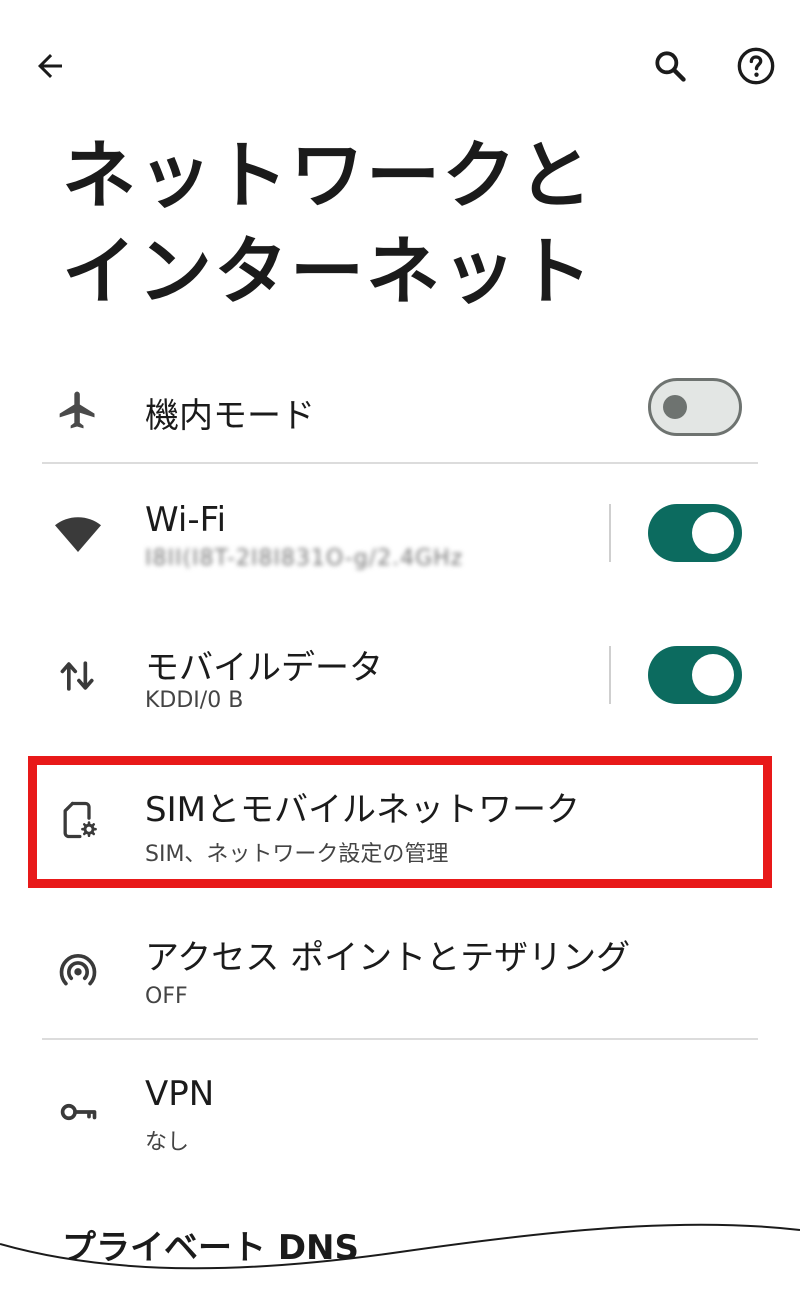 The height and width of the screenshot is (1300, 800). Describe the element at coordinates (78, 970) in the screenshot. I see `hotspot-icon` at that location.